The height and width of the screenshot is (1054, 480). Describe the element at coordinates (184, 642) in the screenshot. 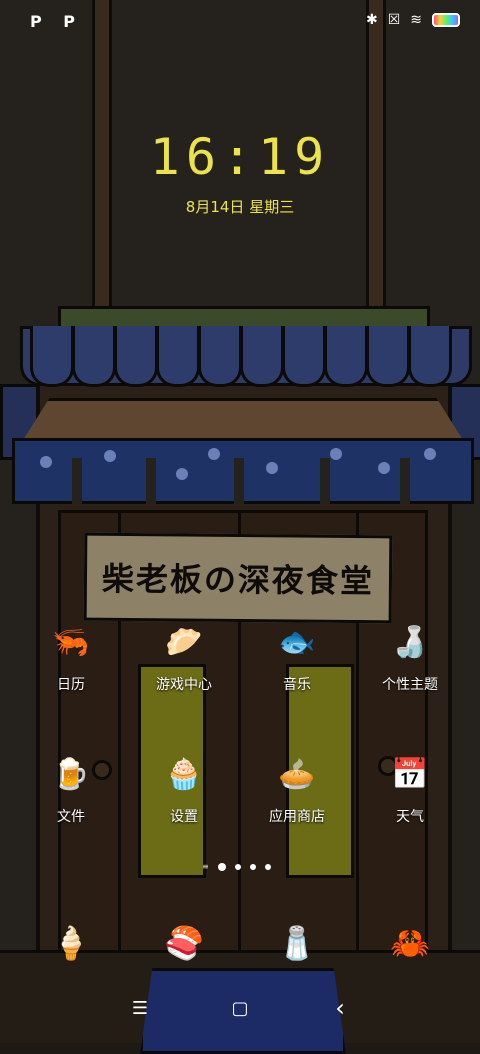

I see `dumpling-icon: 🥟` at that location.